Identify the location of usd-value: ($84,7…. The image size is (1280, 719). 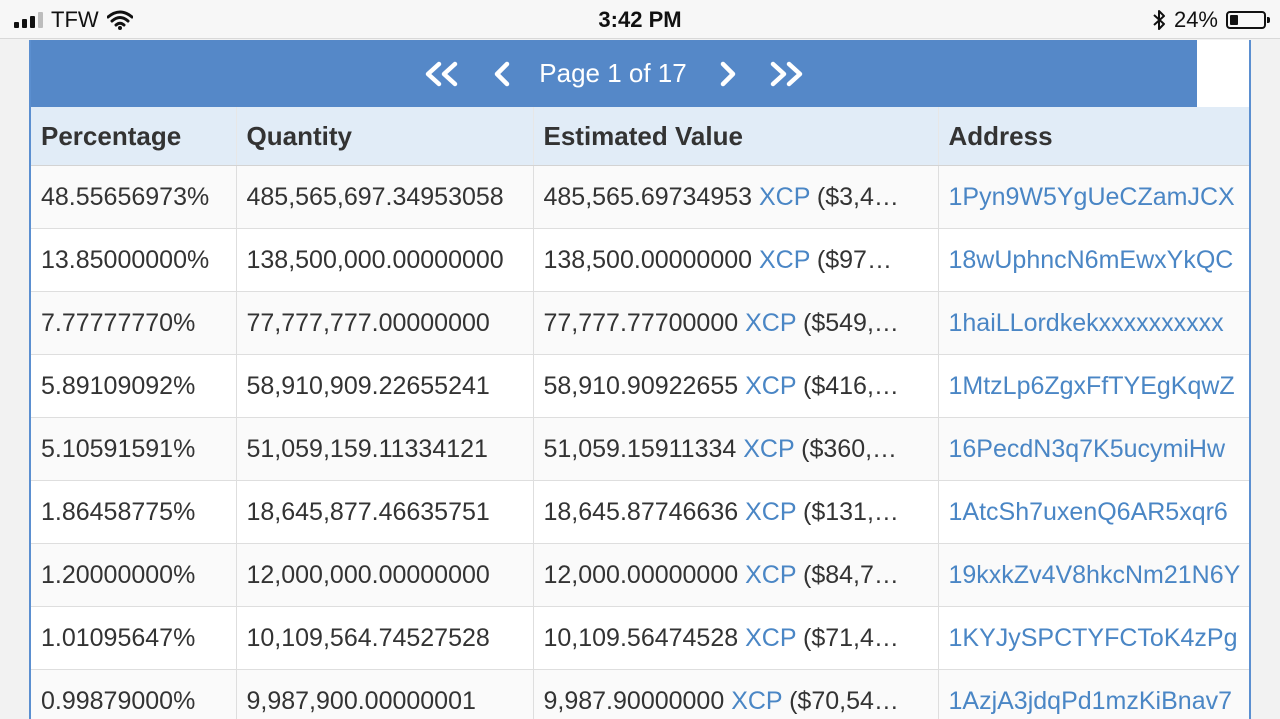
(851, 574).